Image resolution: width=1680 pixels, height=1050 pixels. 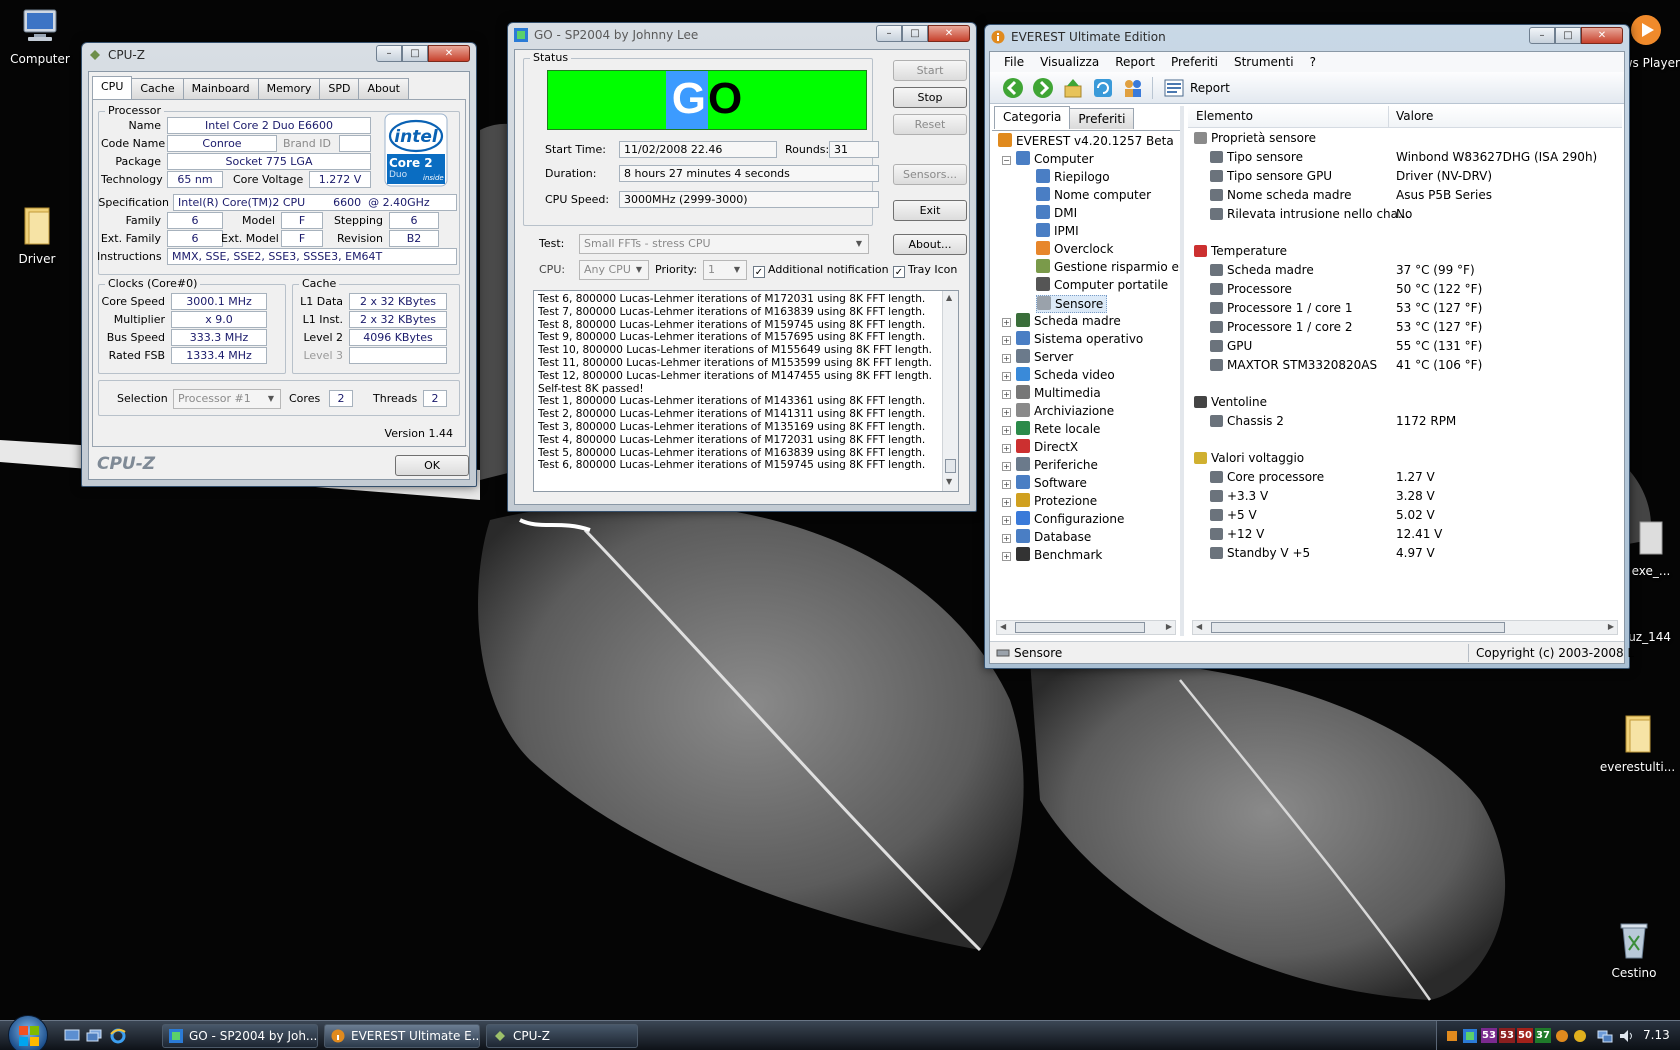 I want to click on list-item: Core processore, so click(x=1267, y=477).